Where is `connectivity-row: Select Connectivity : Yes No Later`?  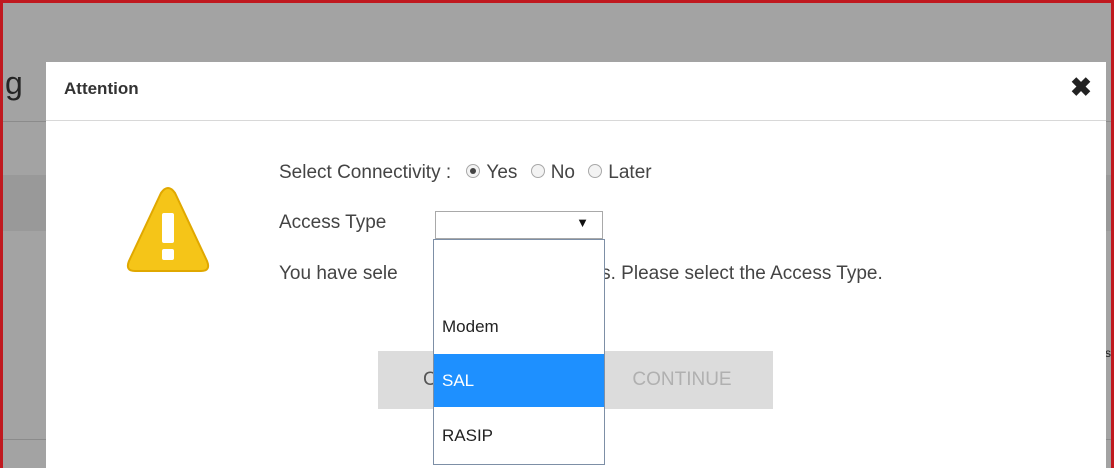 connectivity-row: Select Connectivity : Yes No Later is located at coordinates (467, 173).